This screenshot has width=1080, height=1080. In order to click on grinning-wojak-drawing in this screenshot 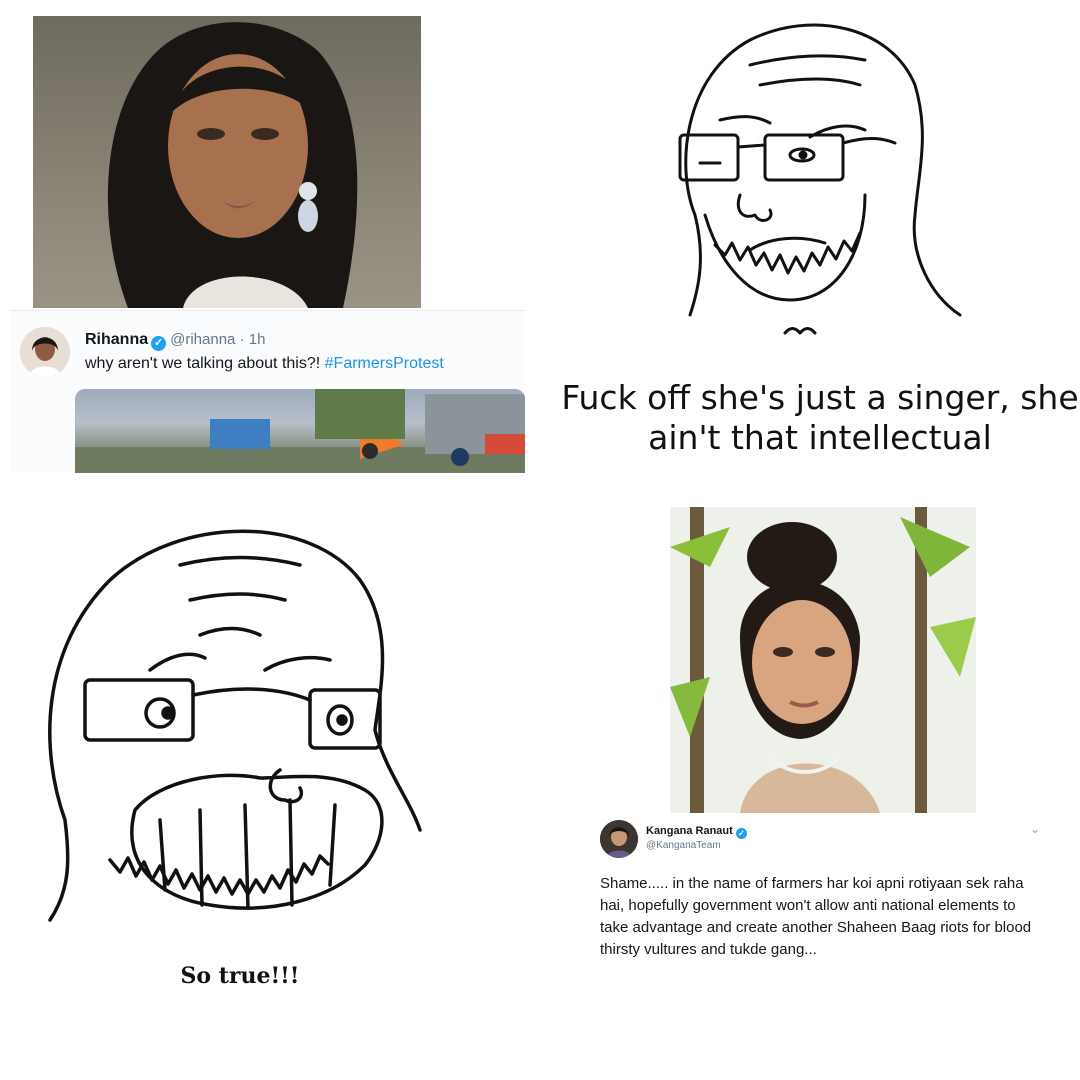, I will do `click(235, 725)`.